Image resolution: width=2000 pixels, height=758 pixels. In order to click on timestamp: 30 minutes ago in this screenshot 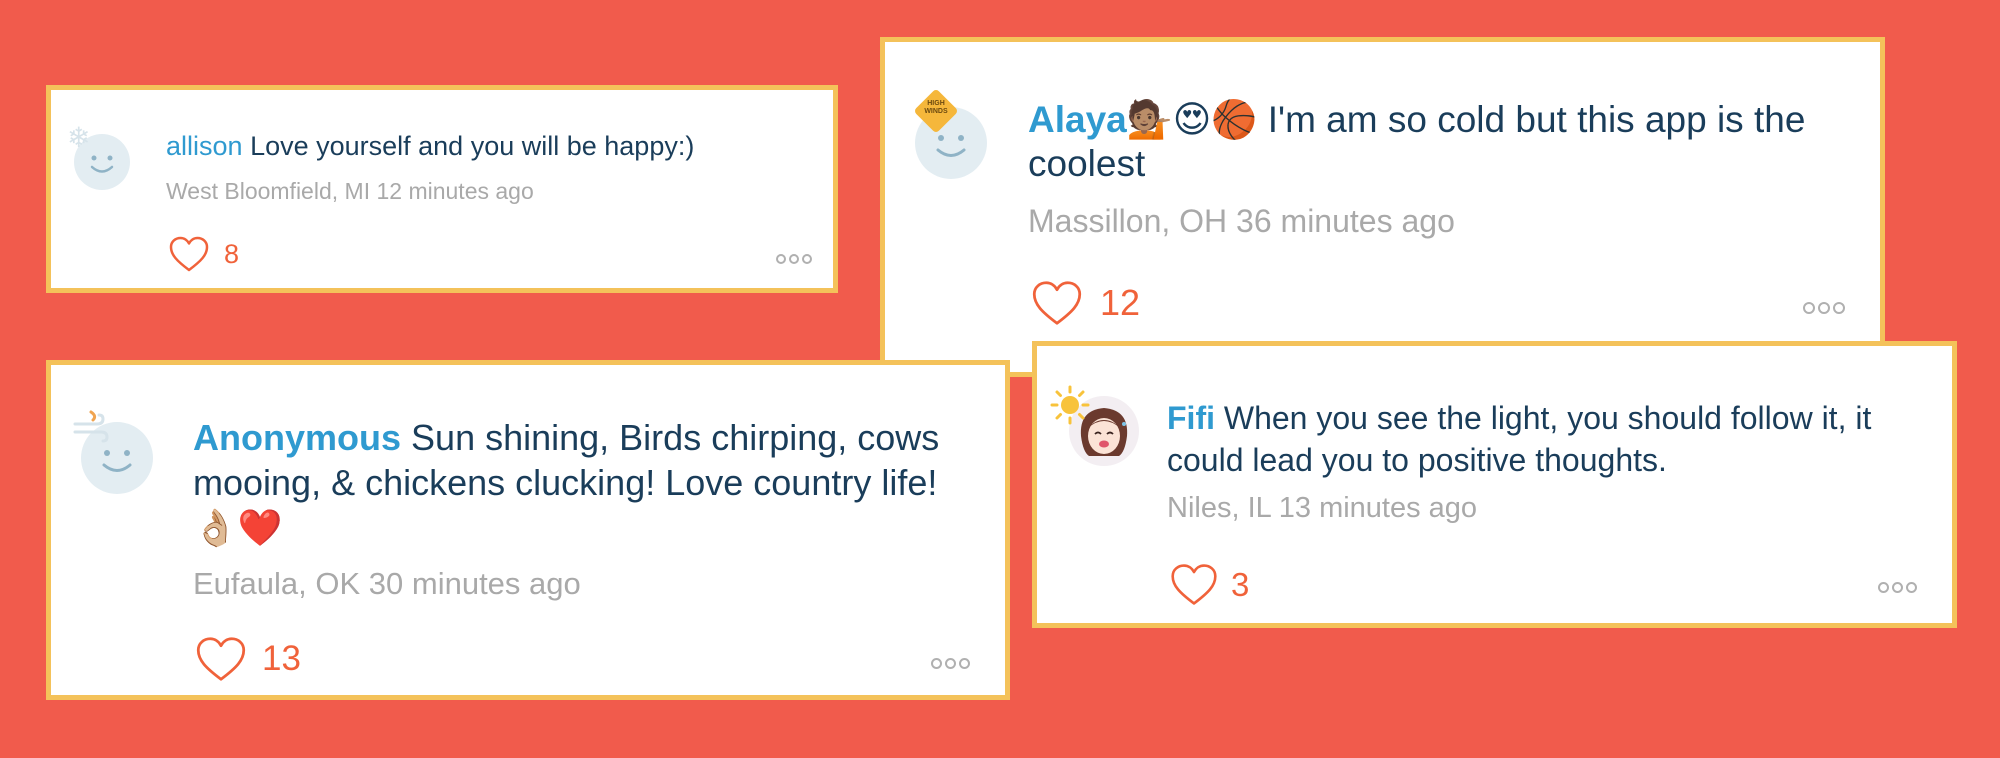, I will do `click(474, 583)`.